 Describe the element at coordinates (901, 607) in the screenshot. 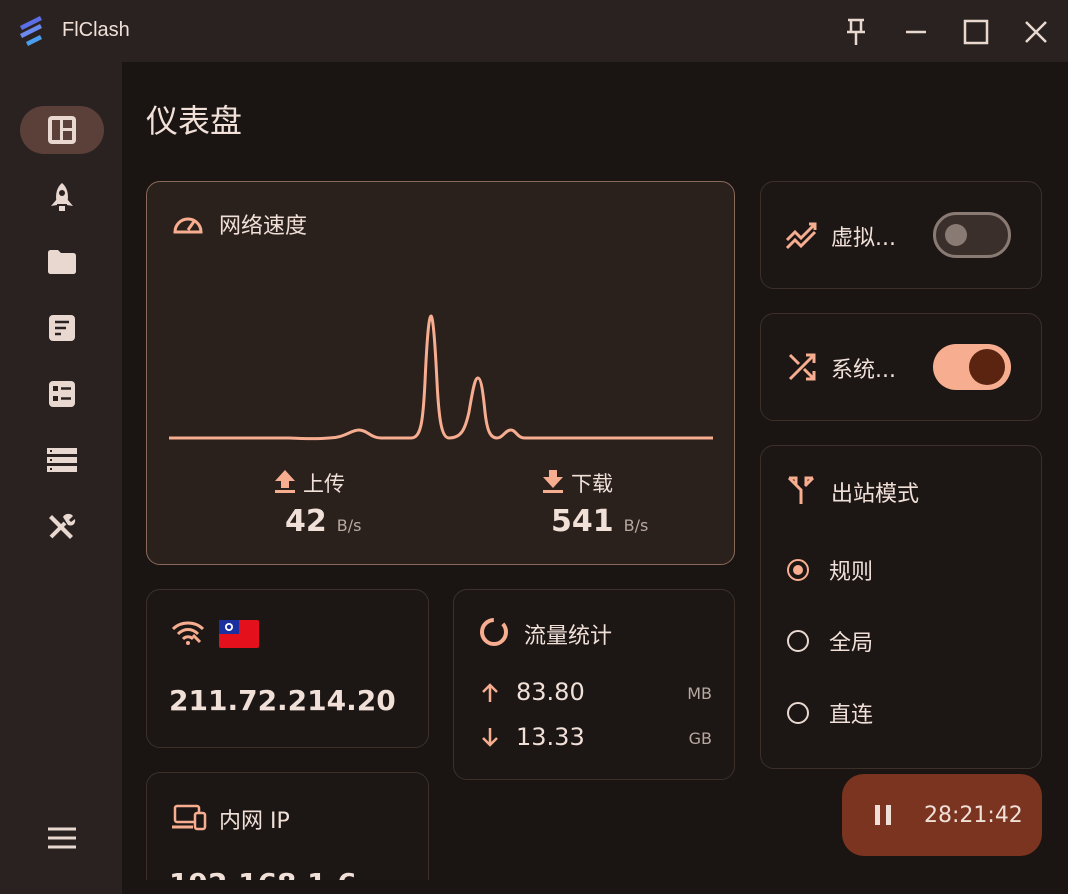

I see `outbound-mode-card: 出站模式 规则 全局 直连` at that location.